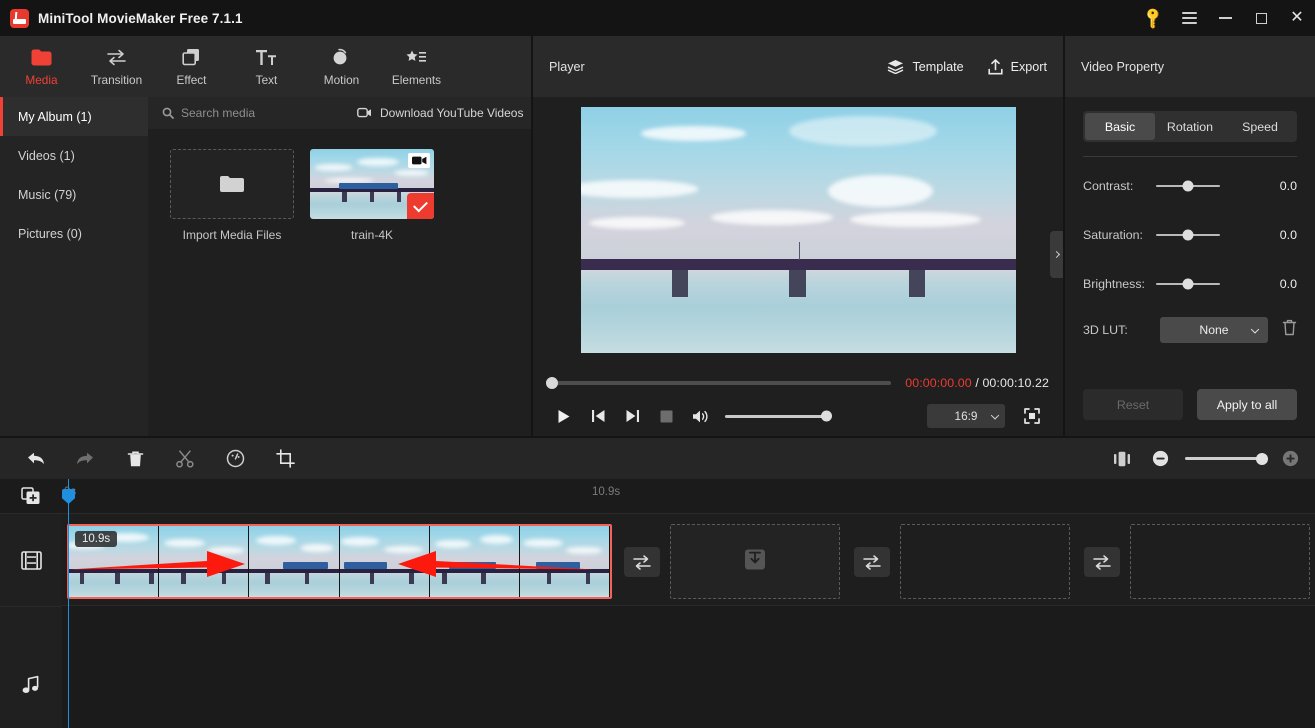 Image resolution: width=1315 pixels, height=728 pixels. I want to click on trash-icon, so click(1289, 327).